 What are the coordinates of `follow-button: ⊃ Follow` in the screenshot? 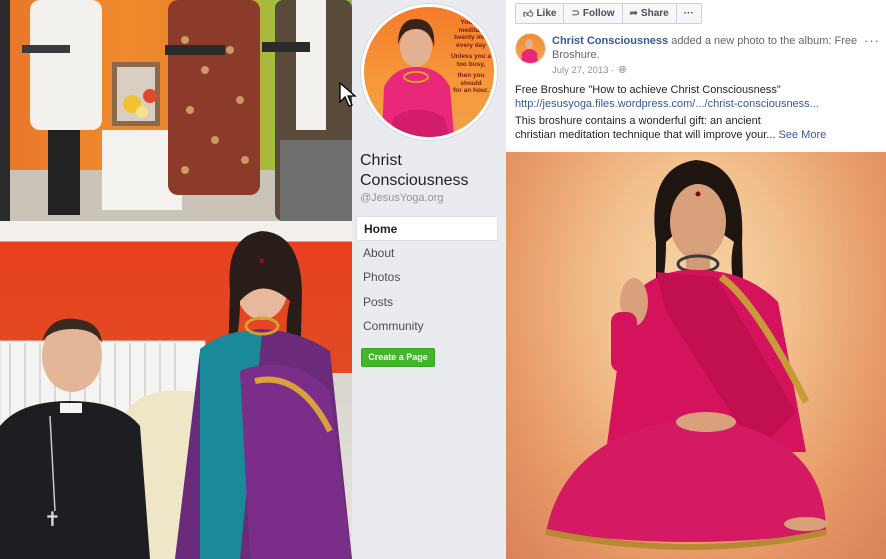 It's located at (593, 13).